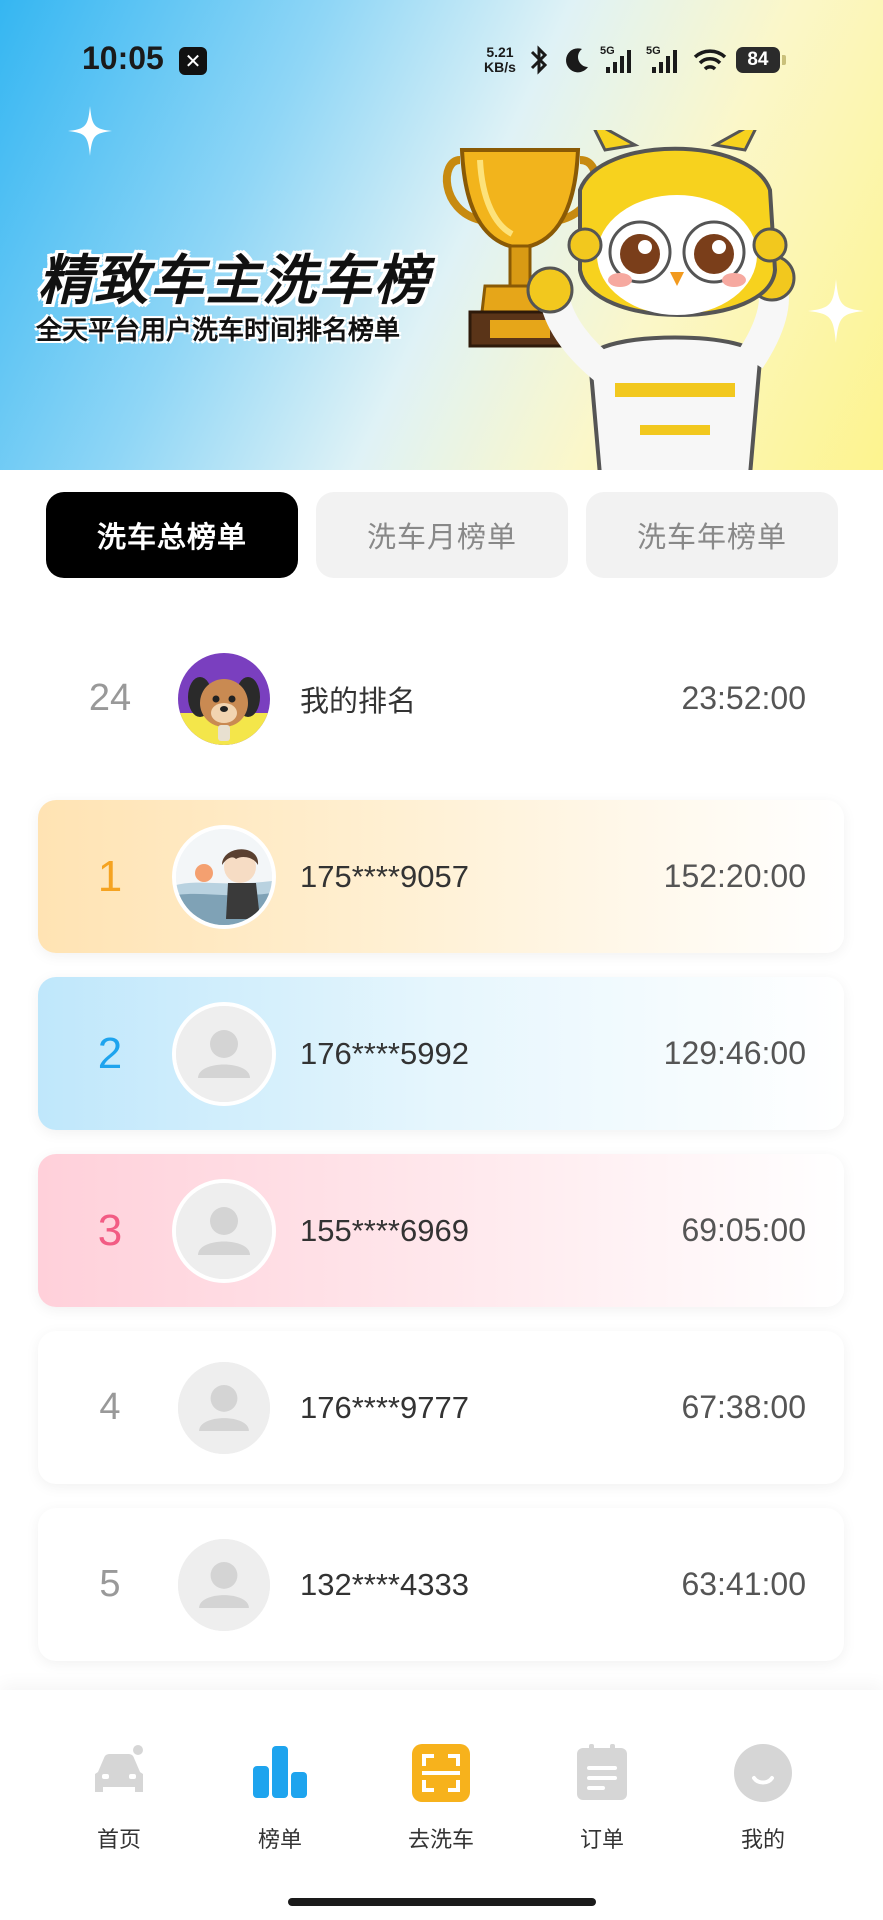 This screenshot has width=883, height=1920. What do you see at coordinates (500, 67) in the screenshot?
I see `network-speed-unit: KB/s` at bounding box center [500, 67].